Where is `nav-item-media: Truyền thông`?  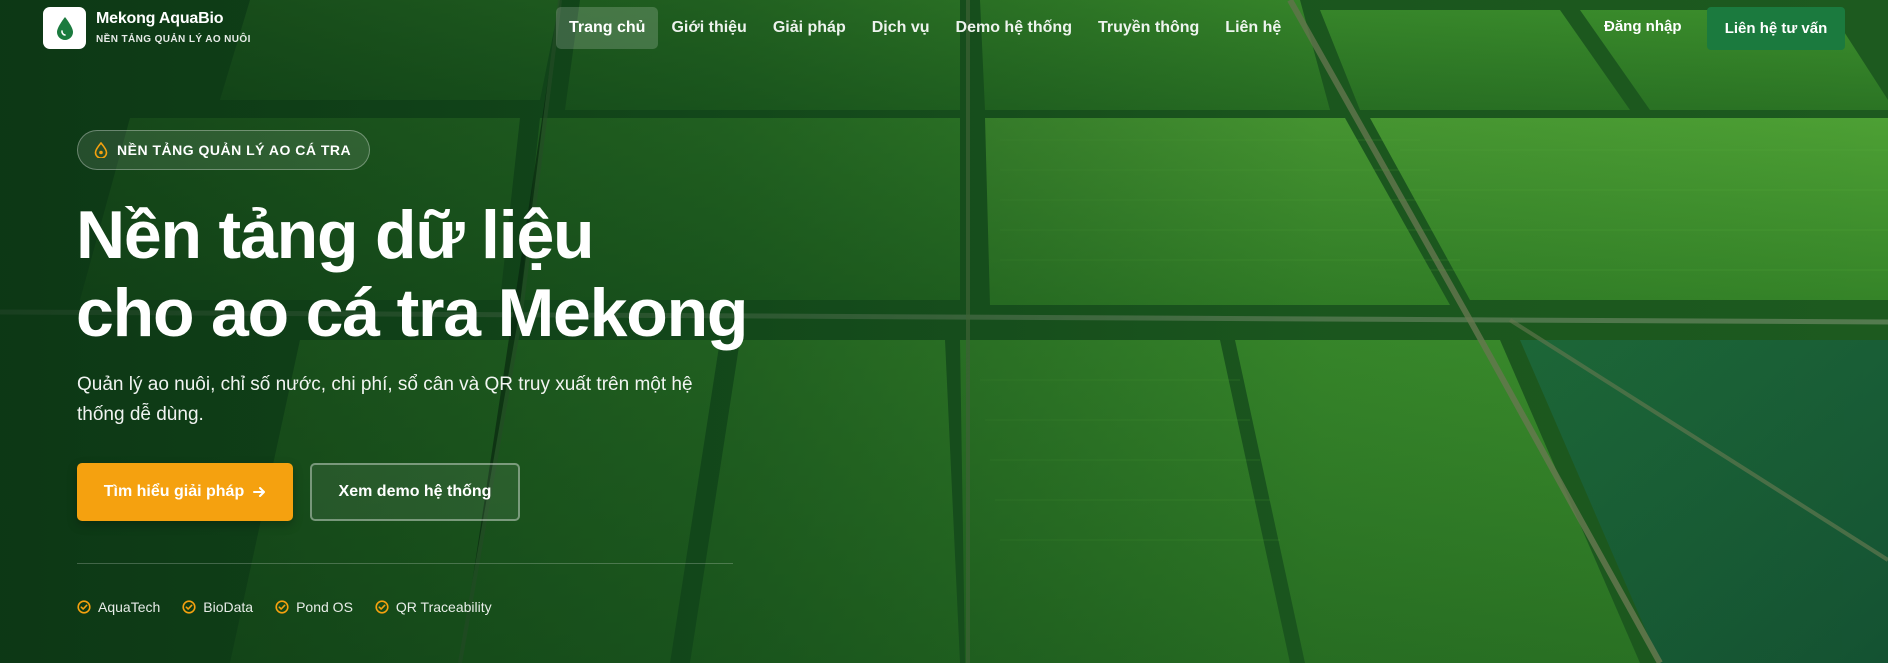
nav-item-media: Truyền thông is located at coordinates (1148, 28).